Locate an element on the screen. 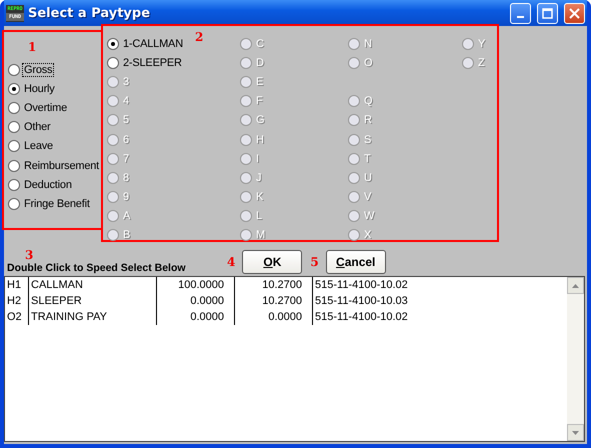  option-label: Fringe Benefit is located at coordinates (57, 204).